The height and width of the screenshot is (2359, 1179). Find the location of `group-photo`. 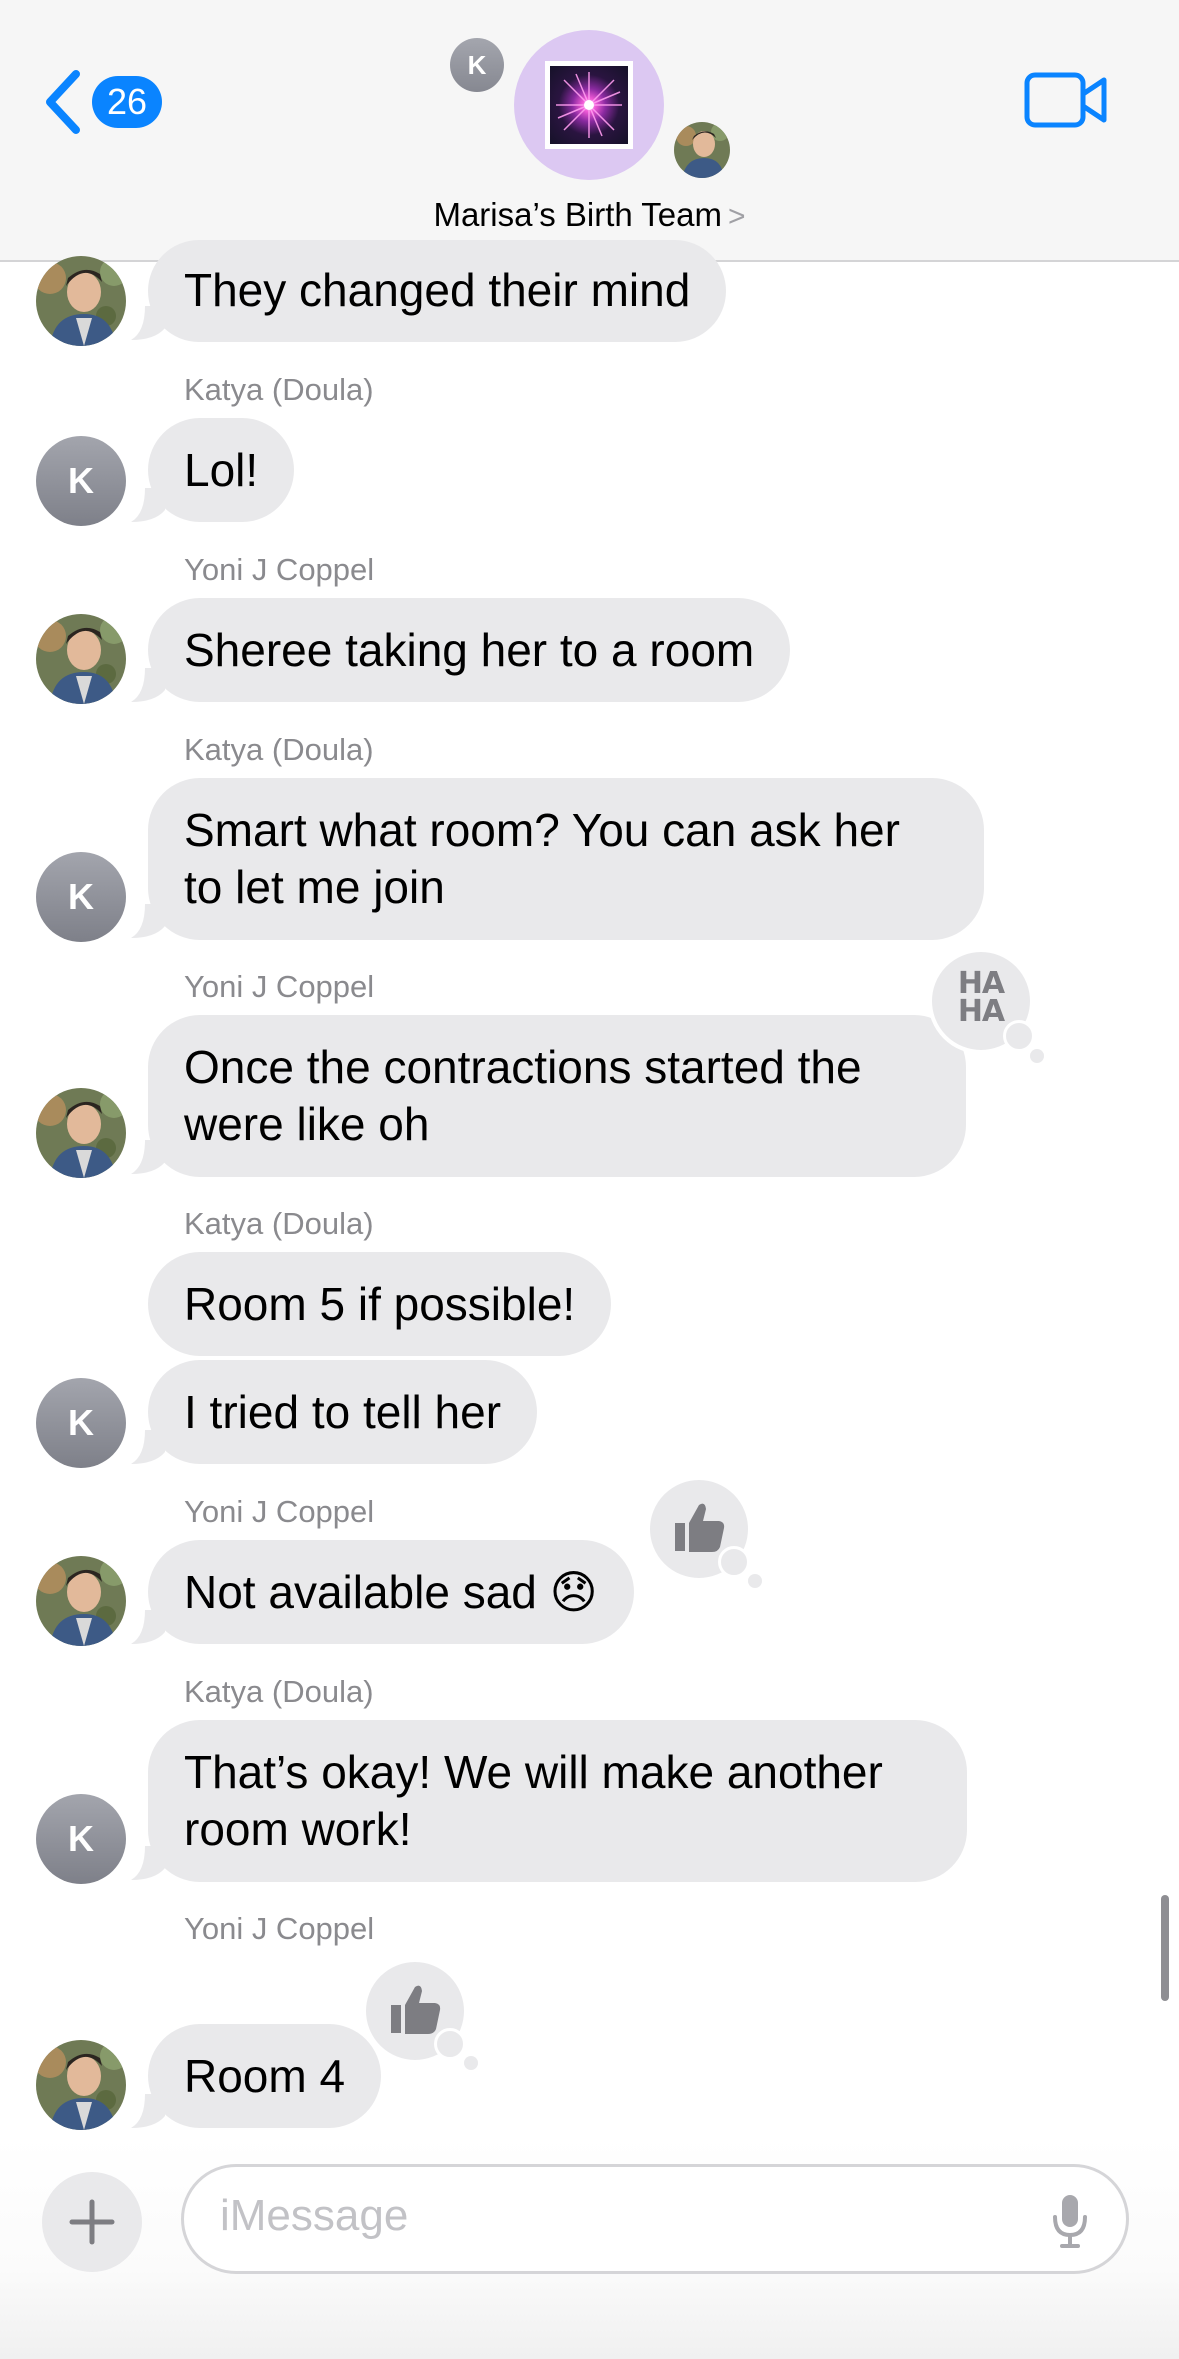

group-photo is located at coordinates (589, 105).